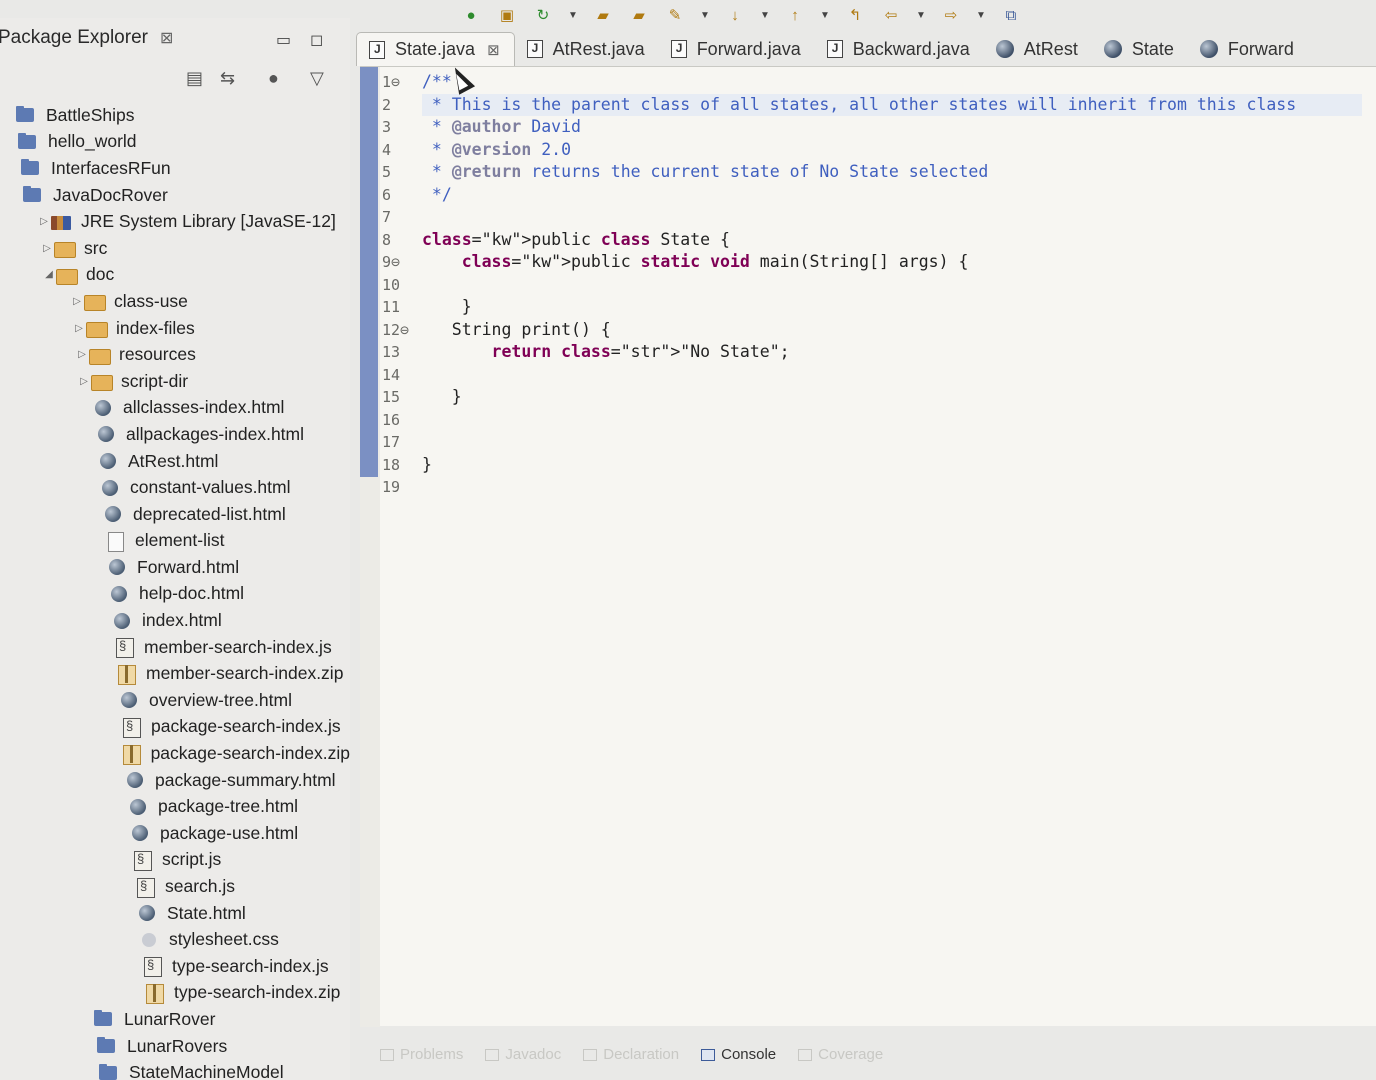 The height and width of the screenshot is (1080, 1376). Describe the element at coordinates (175, 541) in the screenshot. I see `tree-item: element-list` at that location.